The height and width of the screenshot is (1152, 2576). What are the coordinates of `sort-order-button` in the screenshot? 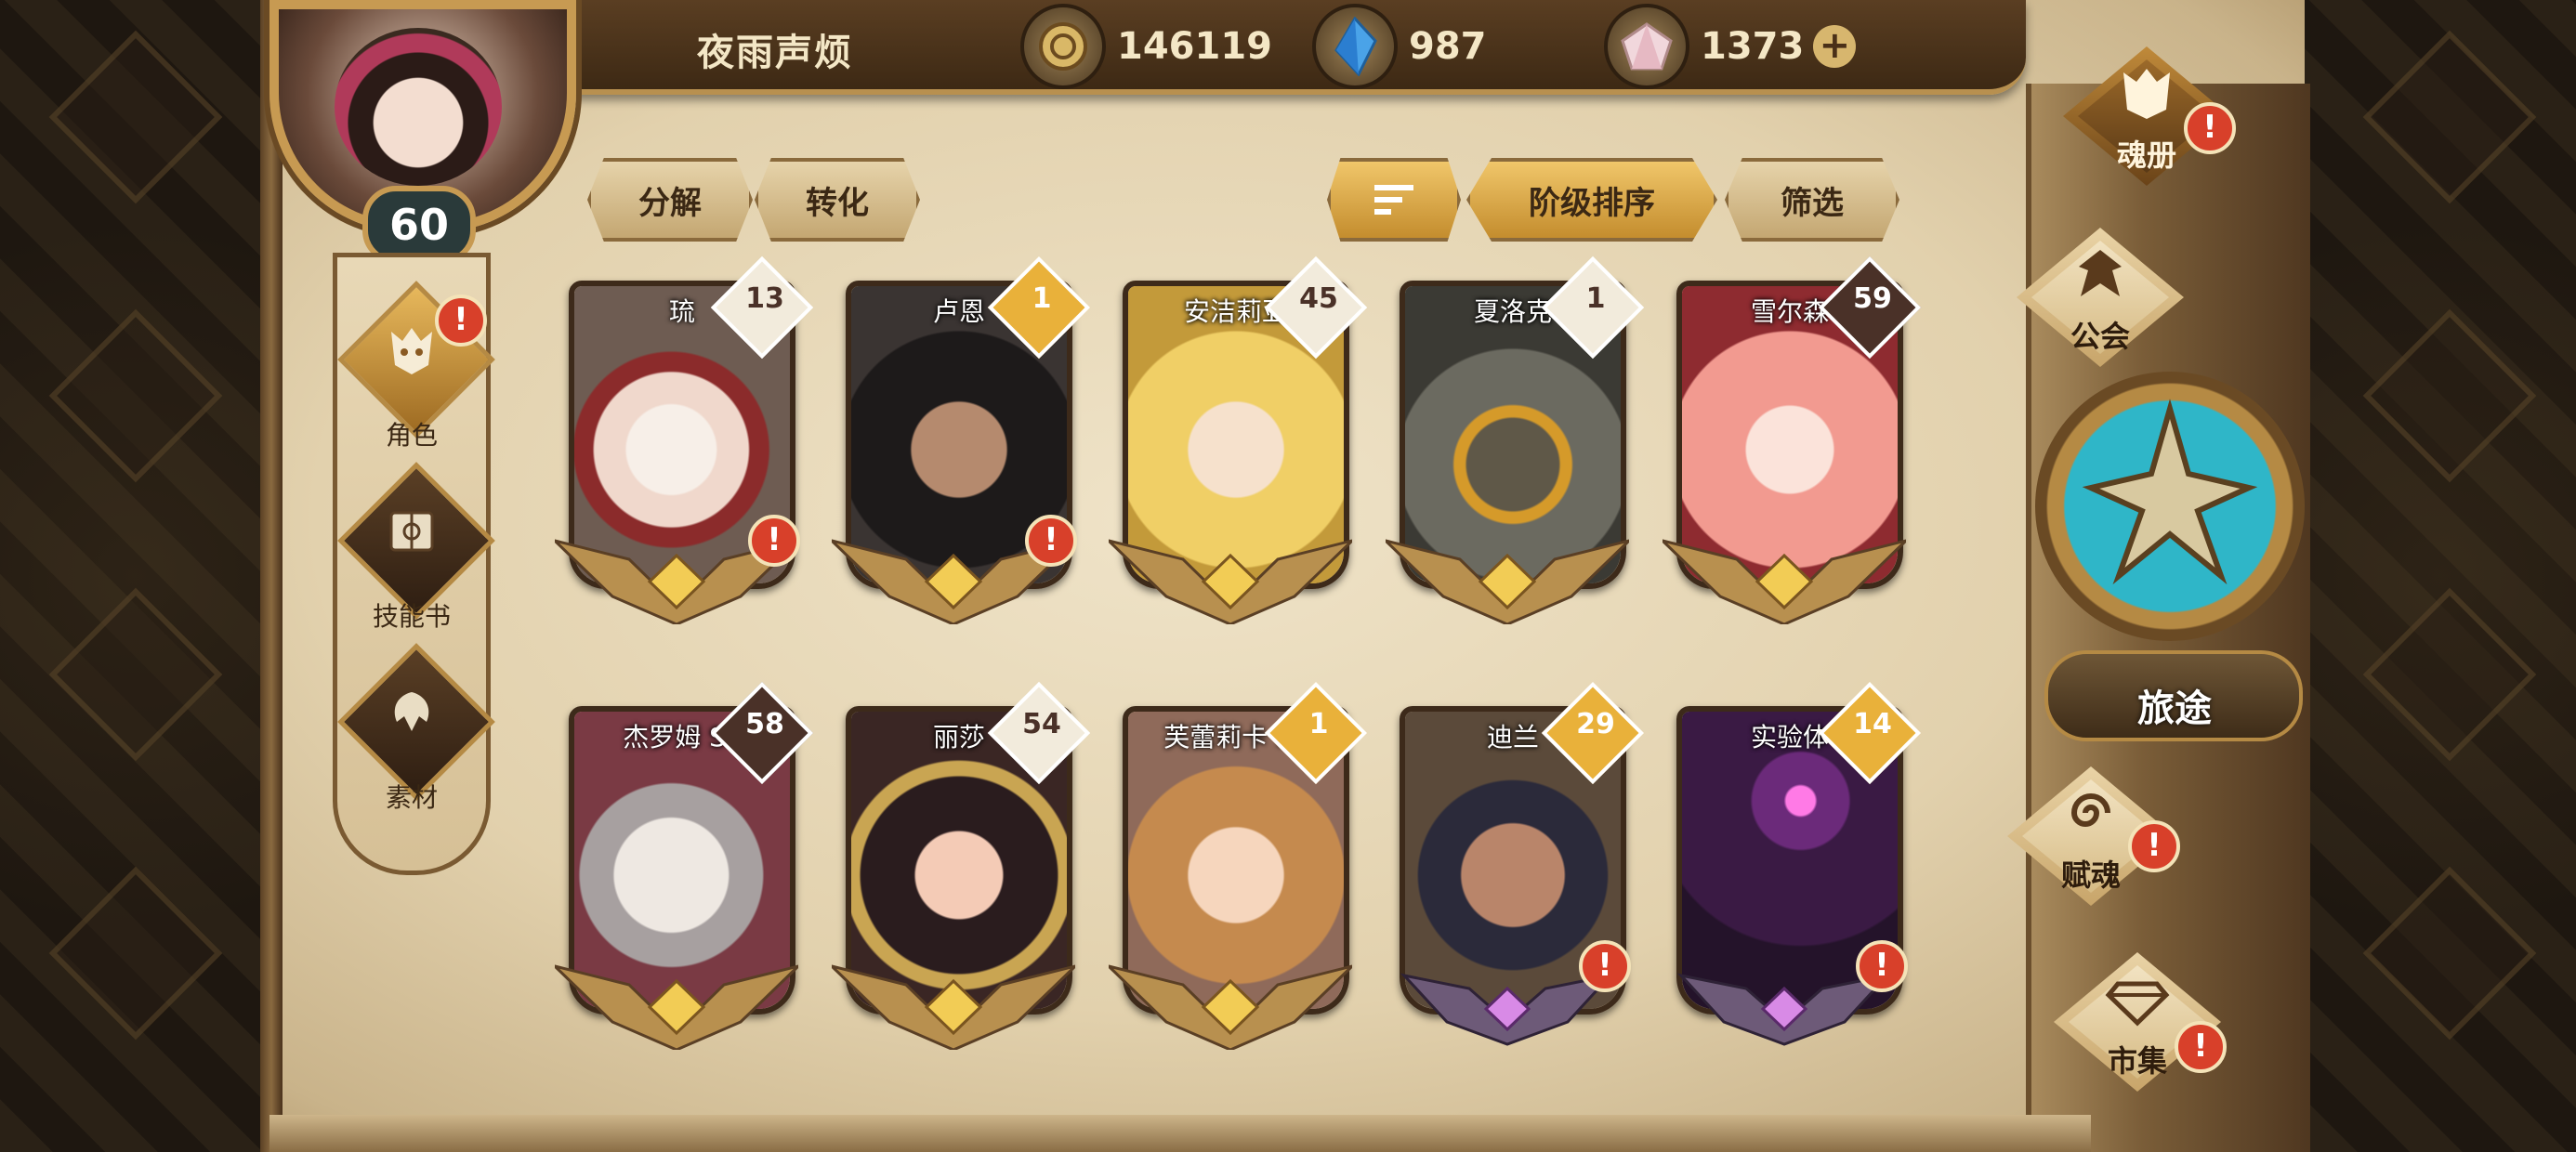 It's located at (1394, 200).